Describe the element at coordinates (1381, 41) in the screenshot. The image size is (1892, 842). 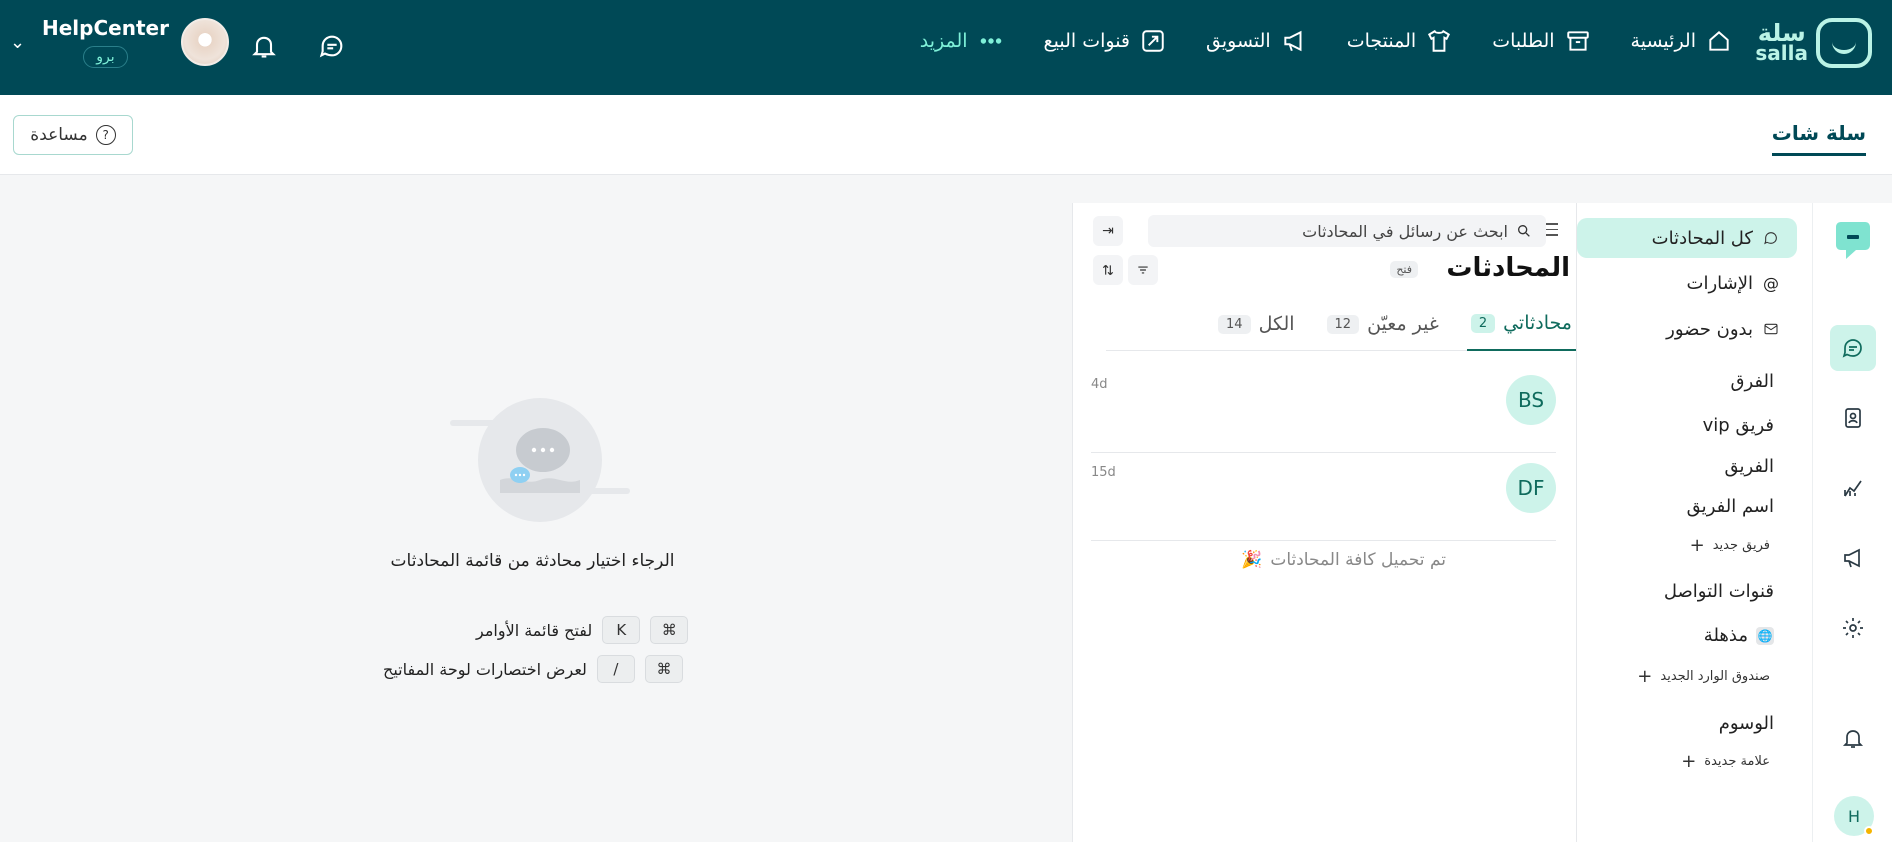
I see `nav-item-label: المنتجات` at that location.